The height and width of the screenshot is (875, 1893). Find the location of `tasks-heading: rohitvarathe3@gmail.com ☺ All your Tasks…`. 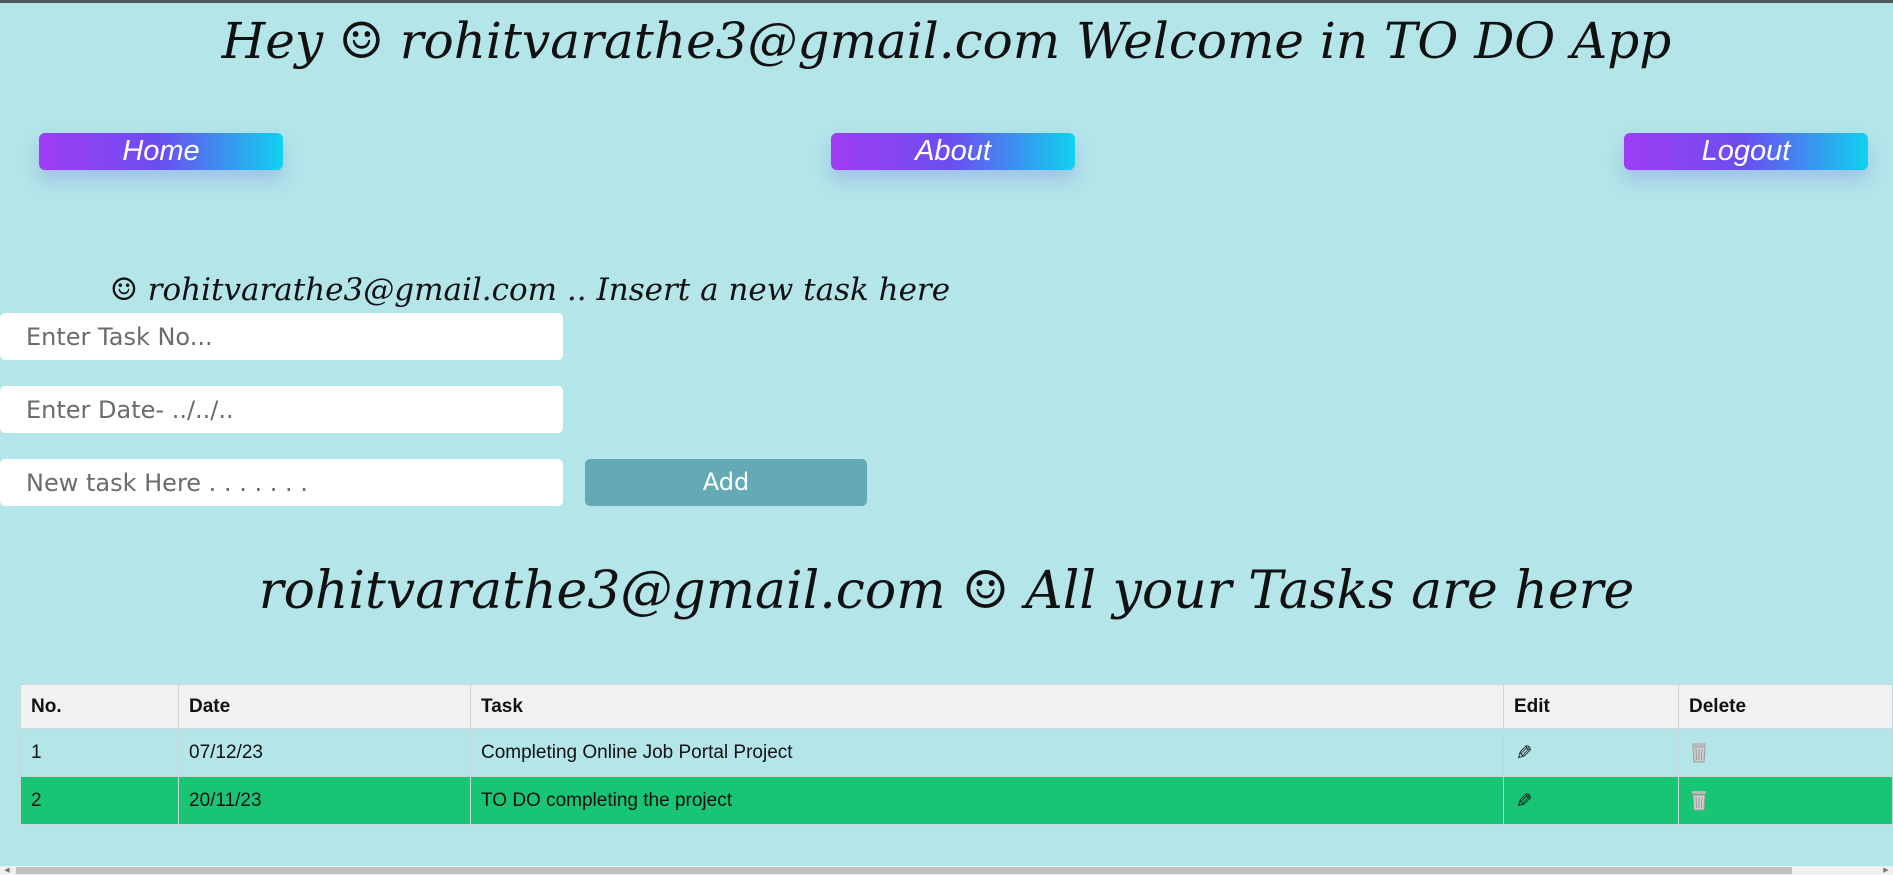

tasks-heading: rohitvarathe3@gmail.com ☺ All your Tasks… is located at coordinates (946, 591).